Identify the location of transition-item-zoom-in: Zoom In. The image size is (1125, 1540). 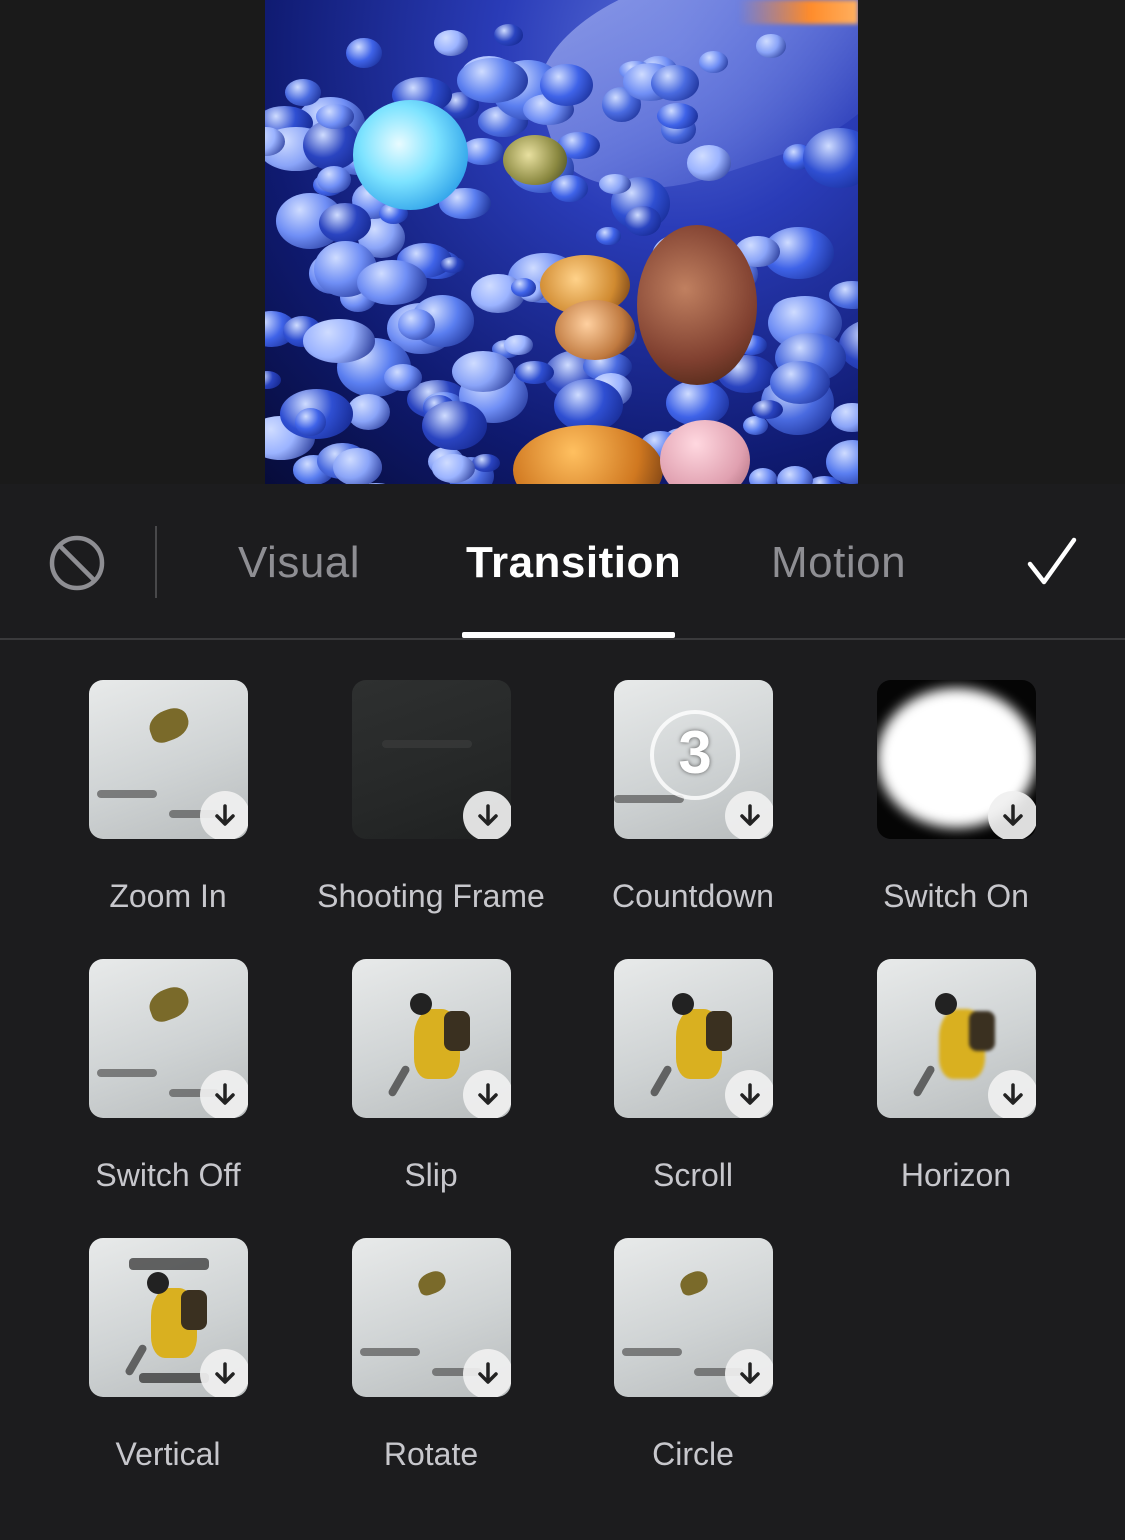
(168, 779).